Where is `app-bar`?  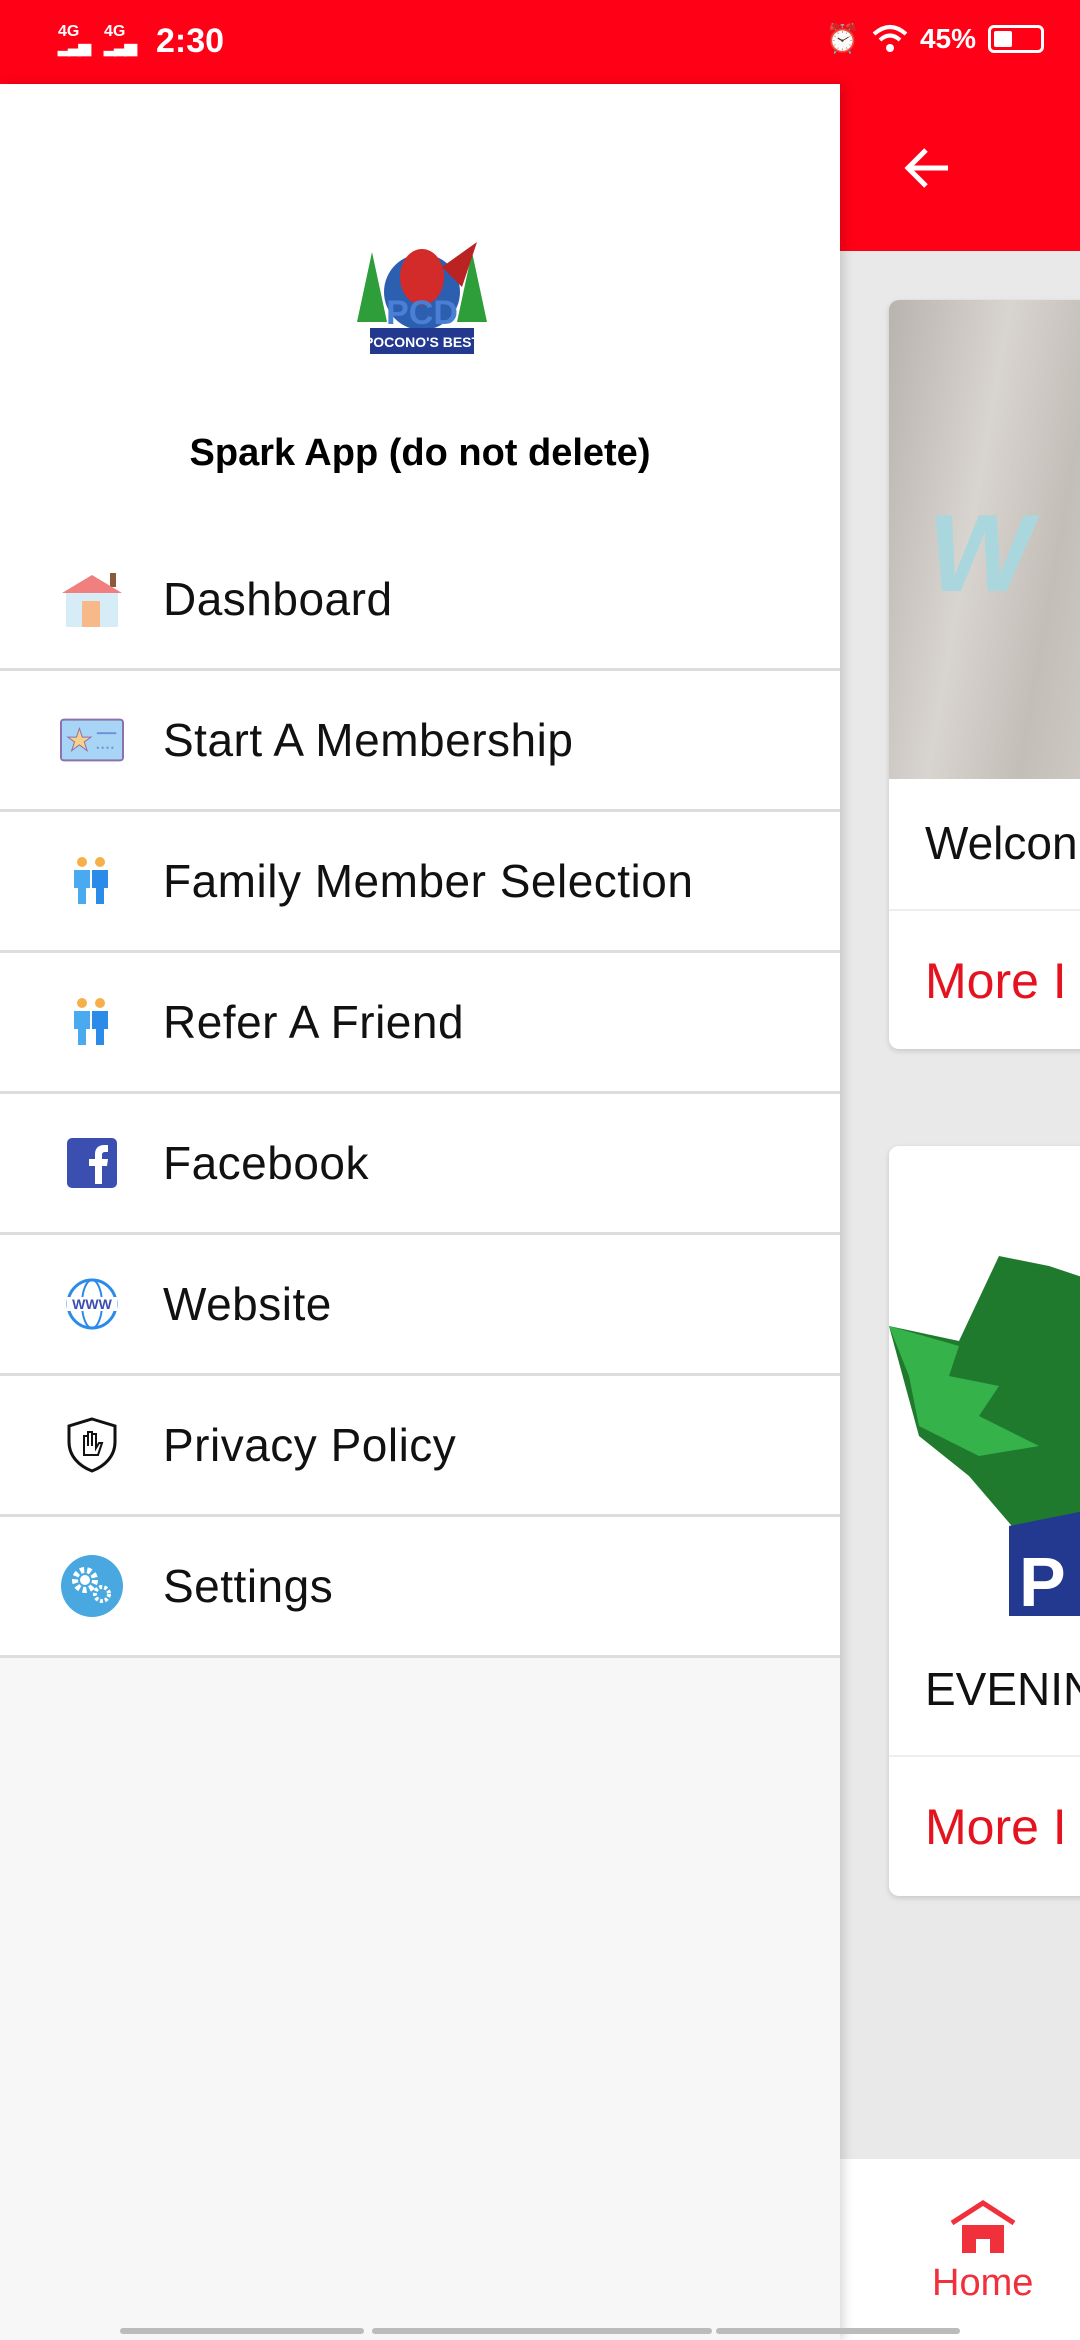
app-bar is located at coordinates (960, 167).